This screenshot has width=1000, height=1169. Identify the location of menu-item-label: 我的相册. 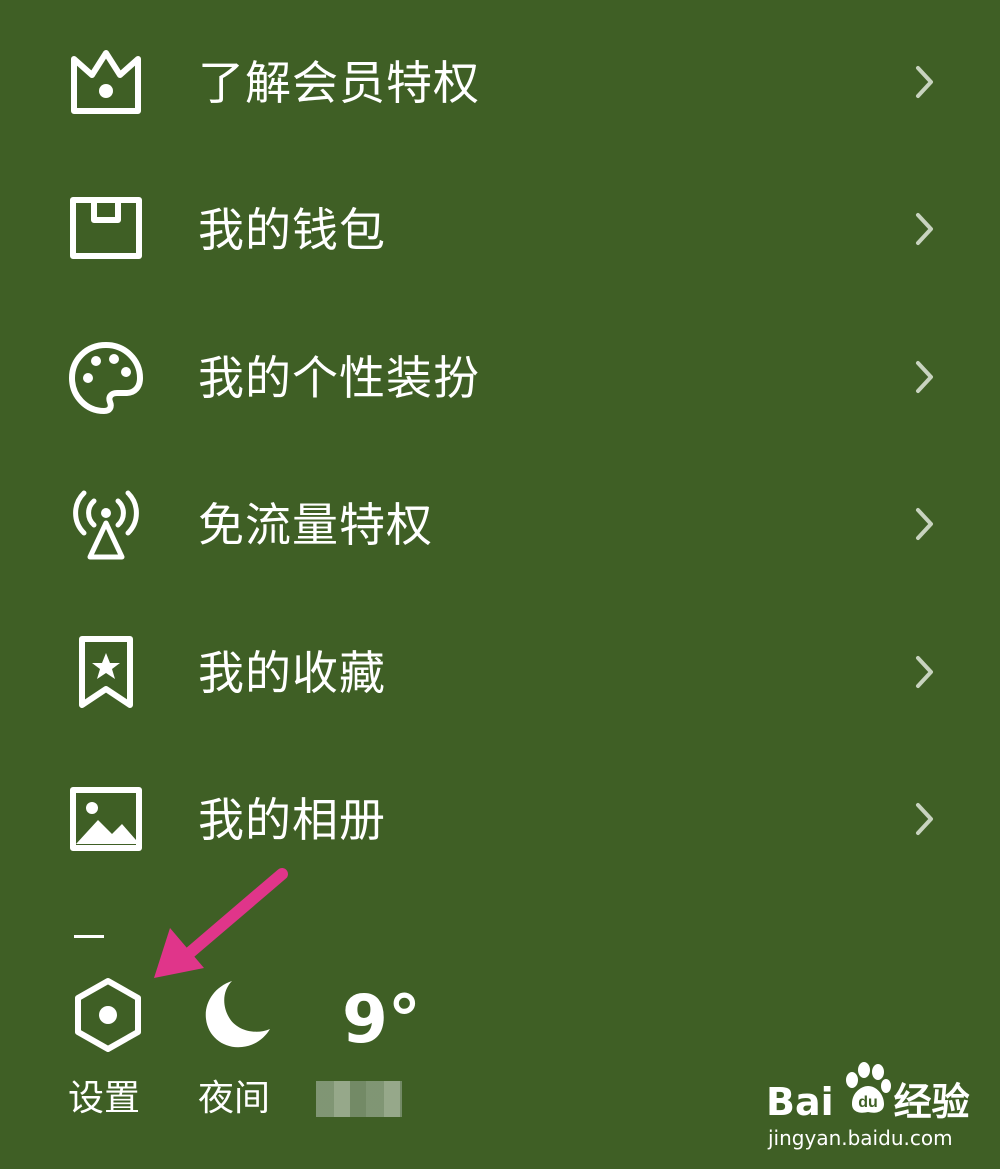
(292, 820).